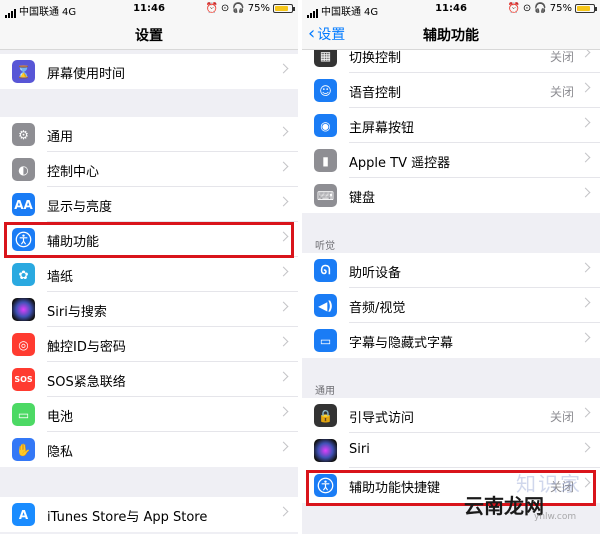 The image size is (600, 534). I want to click on settings-item-label: 字幕与隐藏式字幕, so click(401, 343).